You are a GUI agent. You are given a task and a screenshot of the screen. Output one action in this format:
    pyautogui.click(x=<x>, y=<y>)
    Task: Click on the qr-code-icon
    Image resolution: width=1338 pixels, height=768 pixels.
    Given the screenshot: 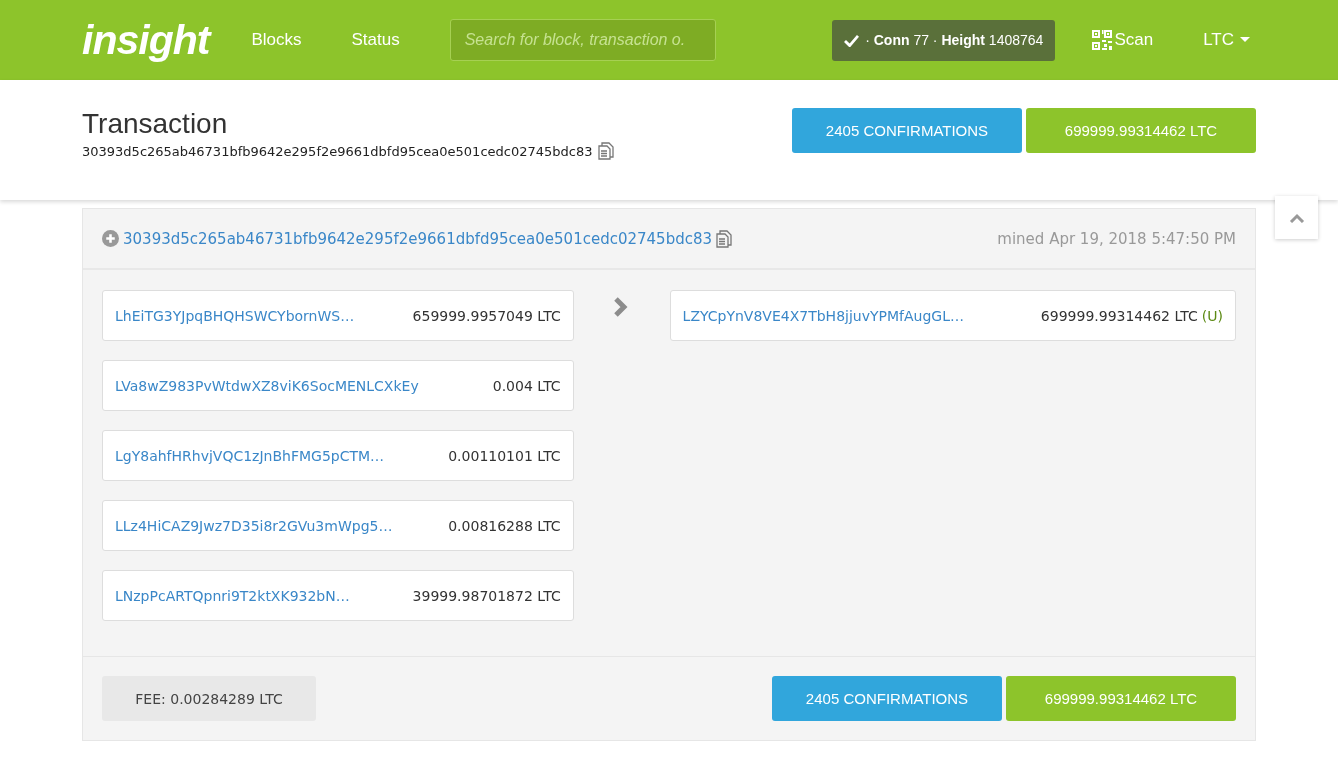 What is the action you would take?
    pyautogui.click(x=1102, y=40)
    